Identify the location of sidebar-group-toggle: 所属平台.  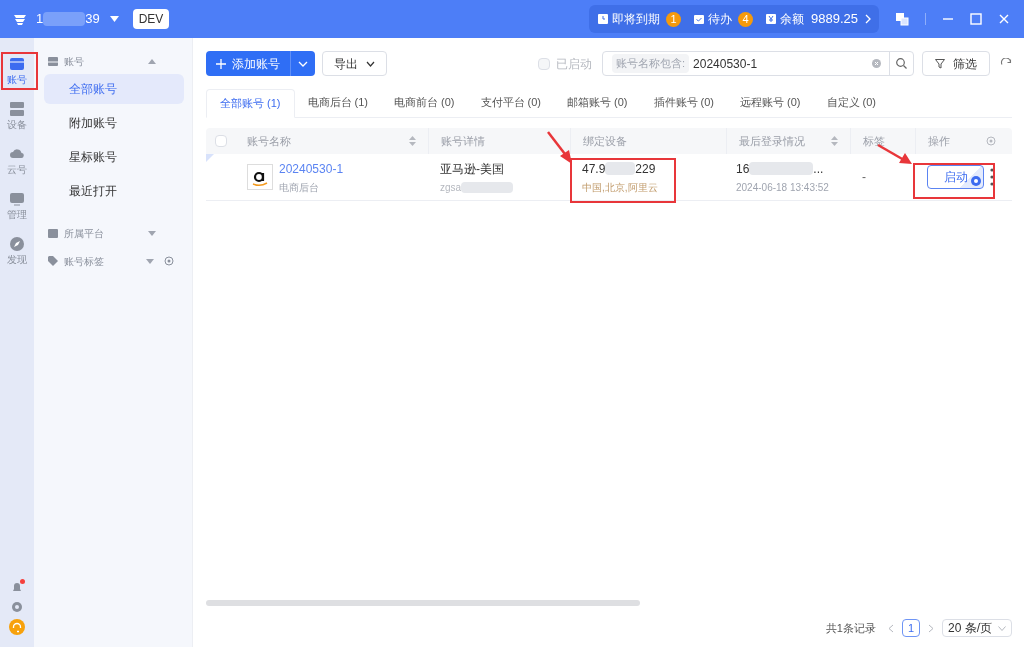
(113, 233).